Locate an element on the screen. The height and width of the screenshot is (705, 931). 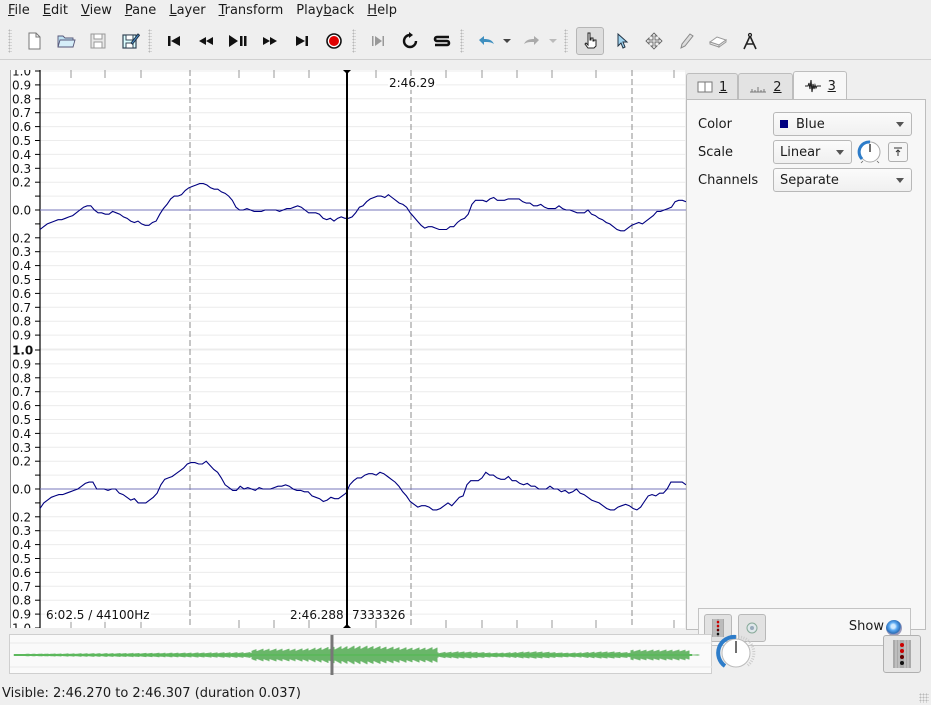
hand-pointer-icon is located at coordinates (590, 40).